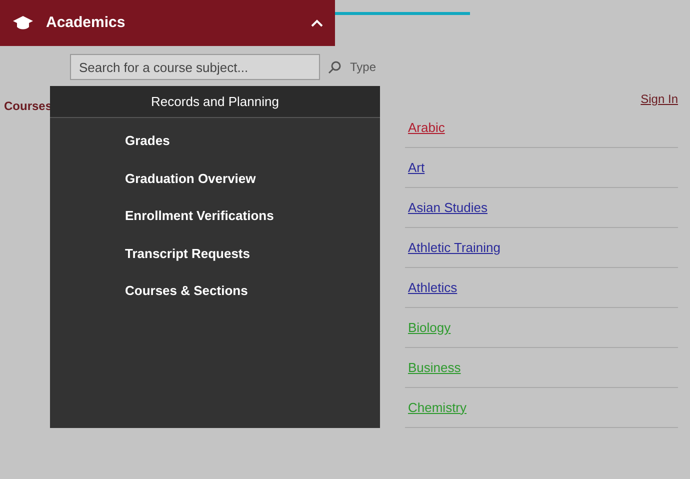 The height and width of the screenshot is (479, 690). What do you see at coordinates (448, 208) in the screenshot?
I see `subject-link: Asian Studies` at bounding box center [448, 208].